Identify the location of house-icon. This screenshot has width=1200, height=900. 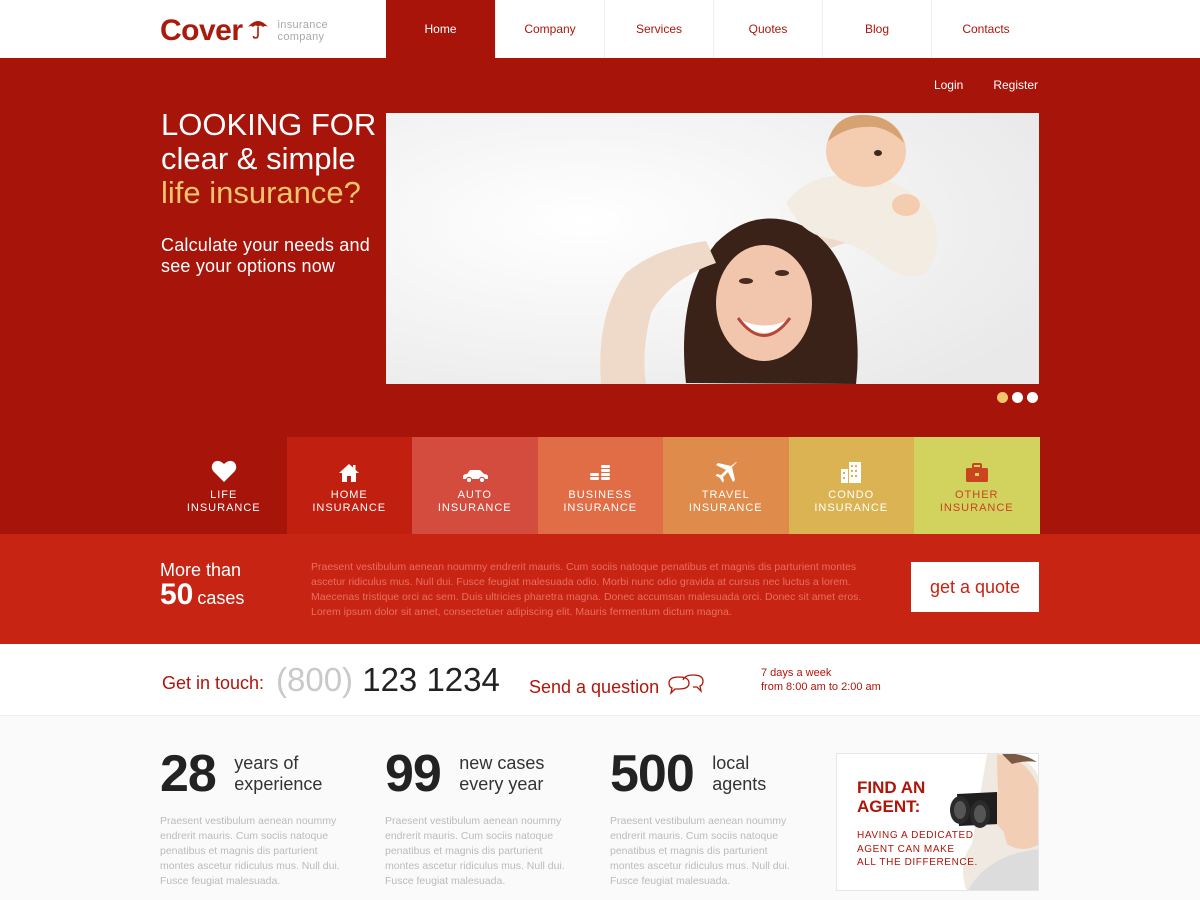
(349, 470).